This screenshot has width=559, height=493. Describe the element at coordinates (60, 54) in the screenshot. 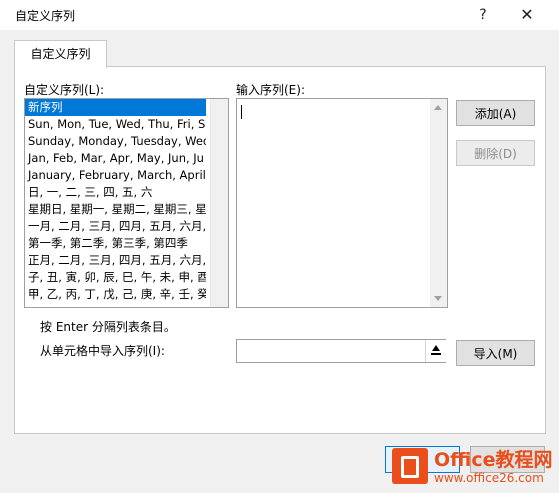

I see `tab-custom-lists: 自定义序列` at that location.